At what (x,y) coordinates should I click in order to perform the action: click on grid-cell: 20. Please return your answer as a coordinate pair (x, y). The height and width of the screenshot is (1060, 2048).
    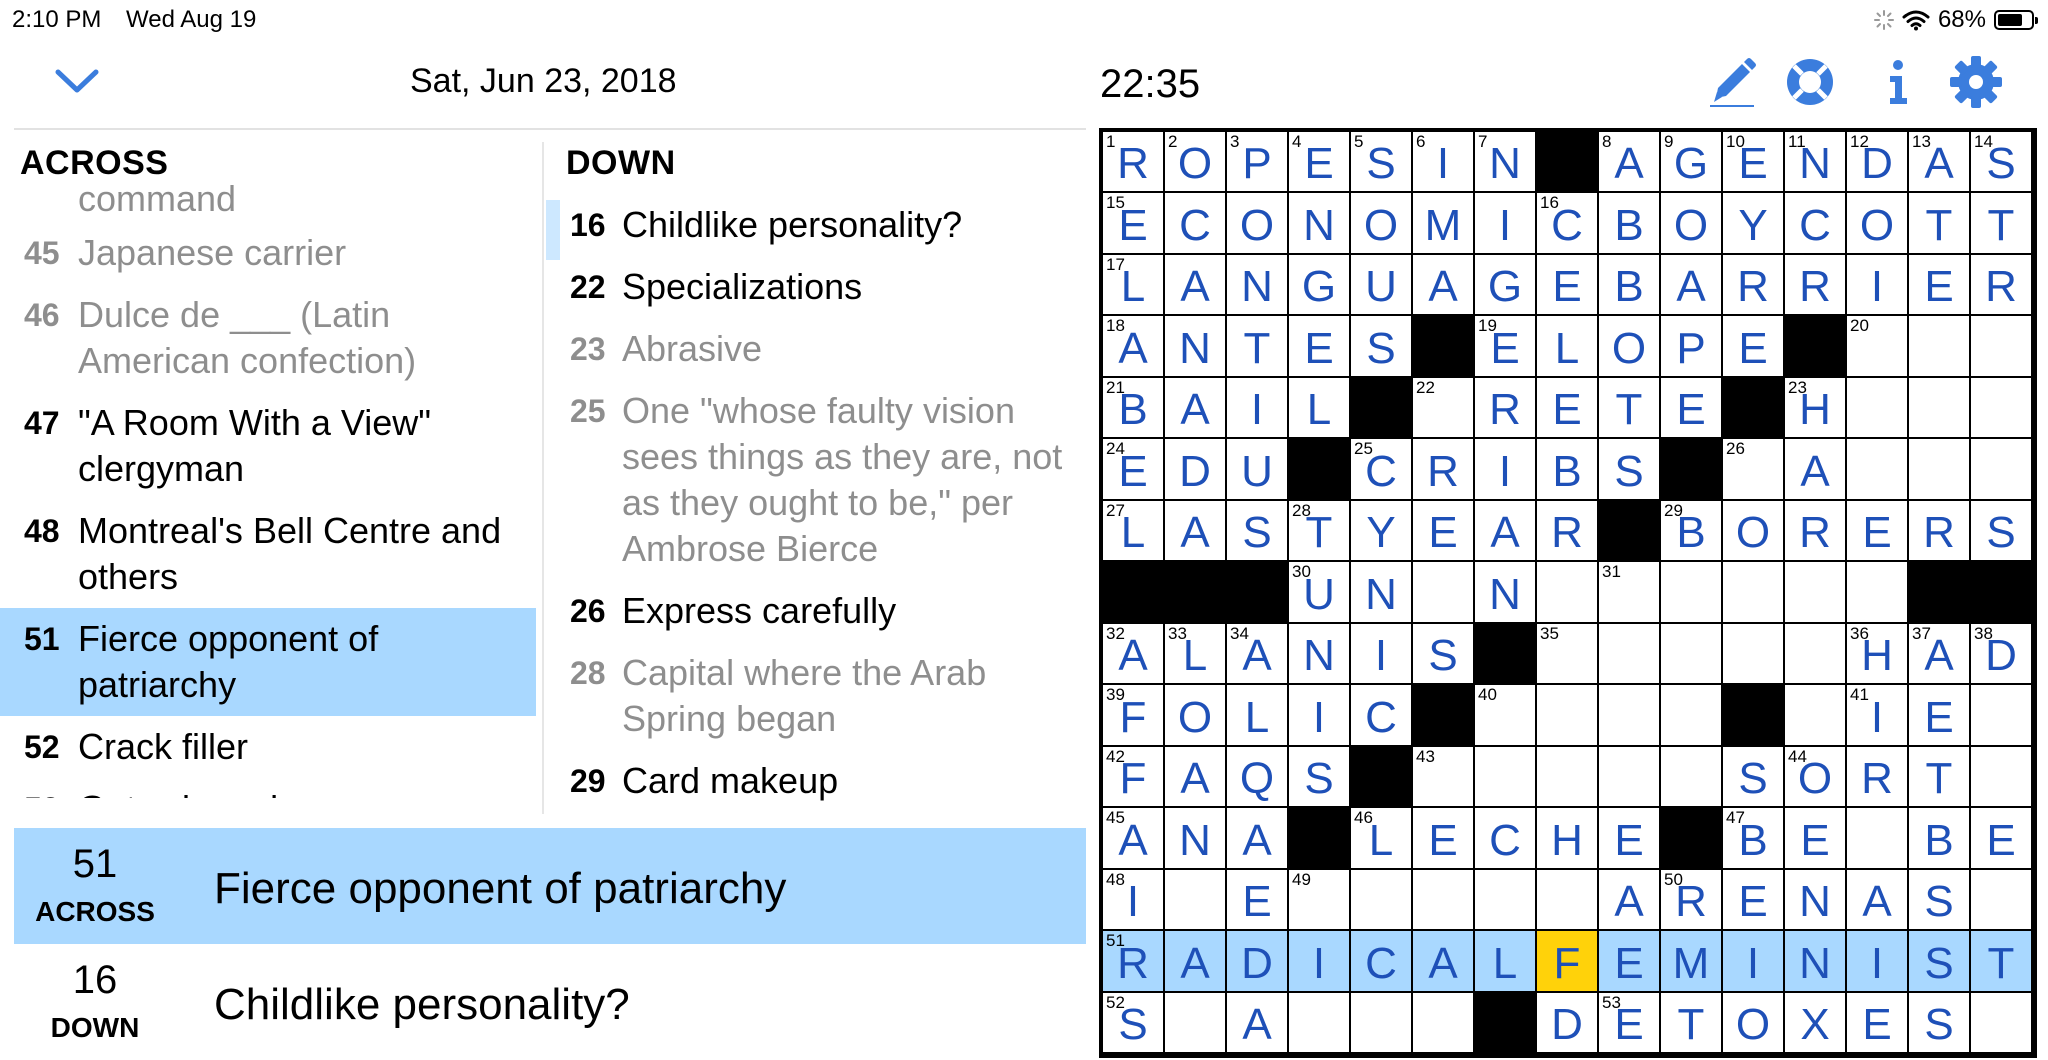
    Looking at the image, I should click on (1878, 347).